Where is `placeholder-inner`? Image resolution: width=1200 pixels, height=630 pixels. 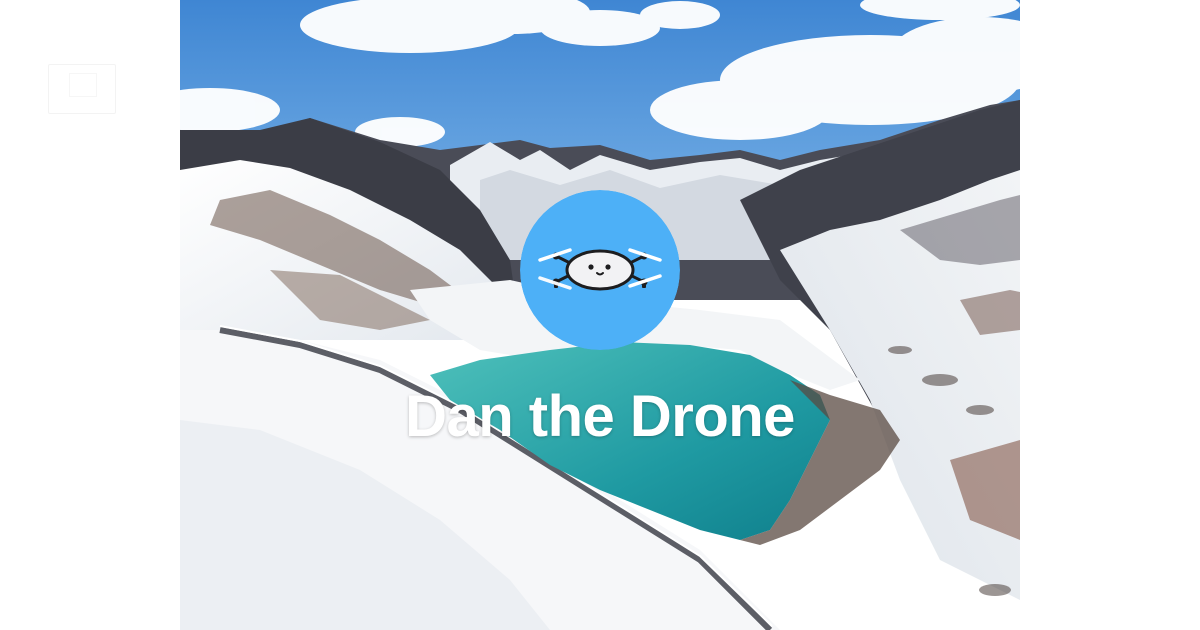 placeholder-inner is located at coordinates (83, 85).